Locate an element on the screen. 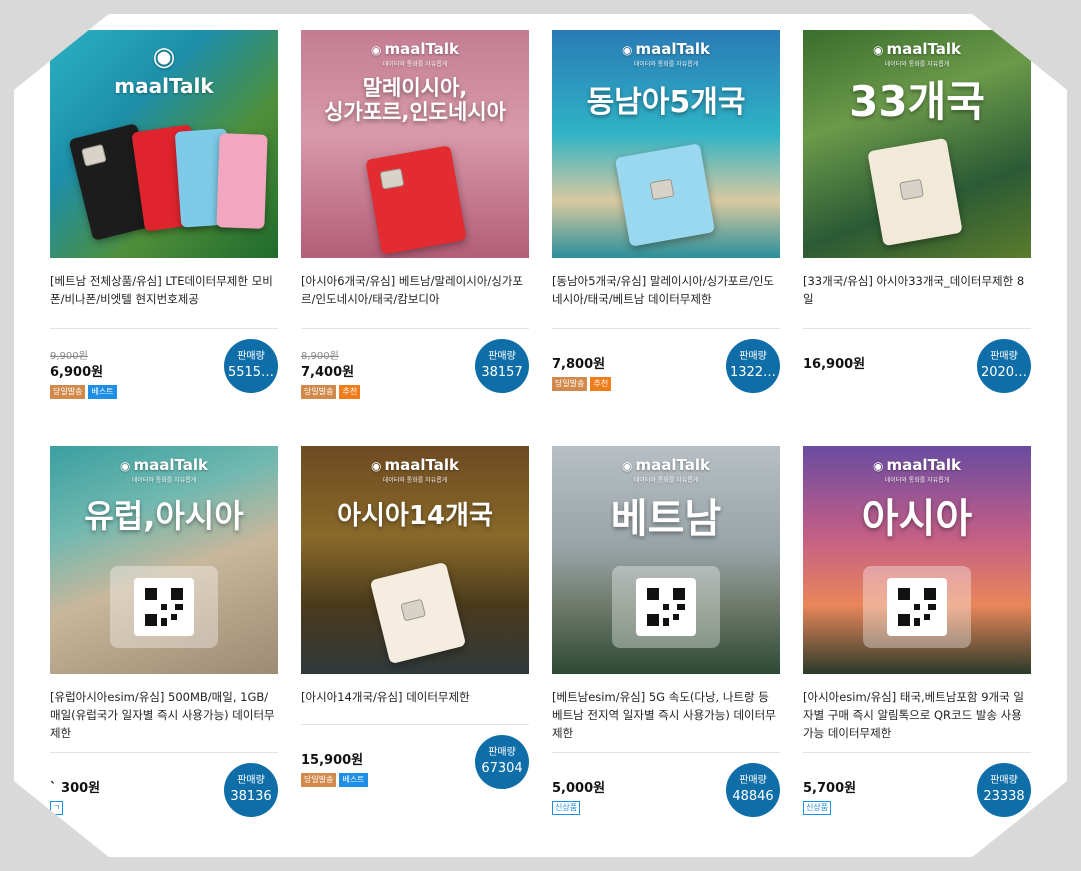  product-image: ◉ maalTalk 데이터와 통화를 자유롭게 아시아14개국 is located at coordinates (415, 560).